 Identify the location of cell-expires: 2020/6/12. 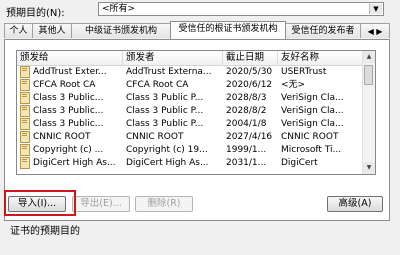
(249, 85).